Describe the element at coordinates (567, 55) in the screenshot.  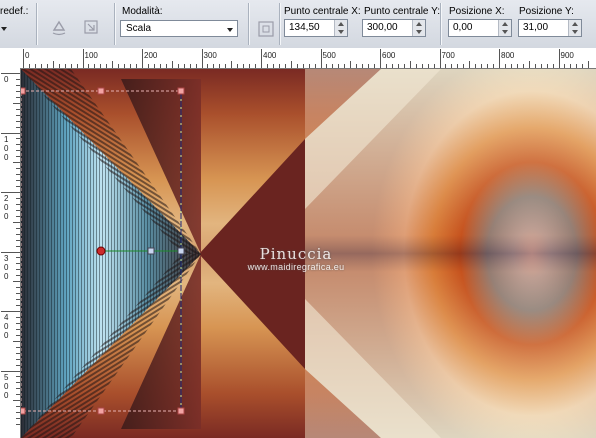
I see `ruler-label: 900` at that location.